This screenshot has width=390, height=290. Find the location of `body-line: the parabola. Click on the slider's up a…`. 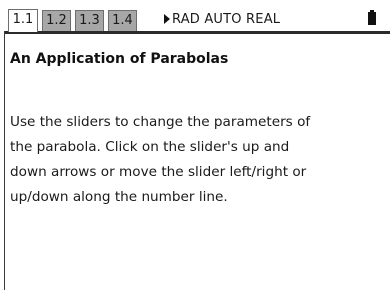

body-line: the parabola. Click on the slider's up a… is located at coordinates (150, 147).